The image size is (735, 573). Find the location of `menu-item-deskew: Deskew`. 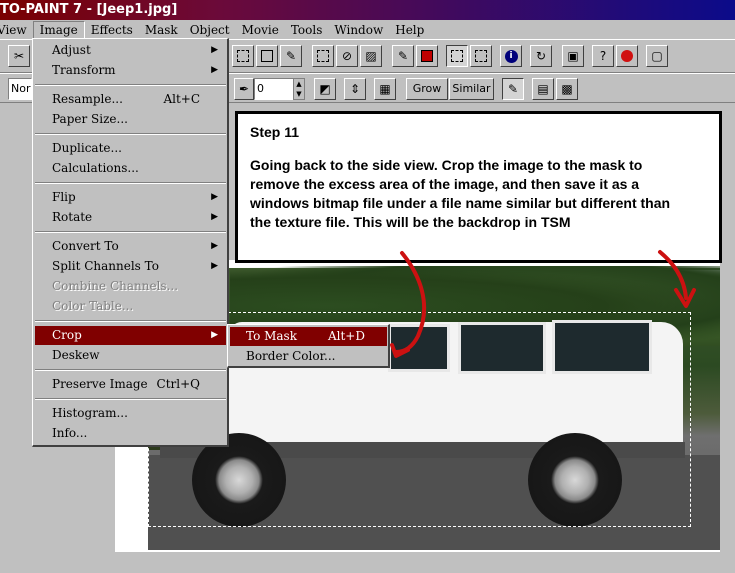

menu-item-deskew: Deskew is located at coordinates (130, 355).